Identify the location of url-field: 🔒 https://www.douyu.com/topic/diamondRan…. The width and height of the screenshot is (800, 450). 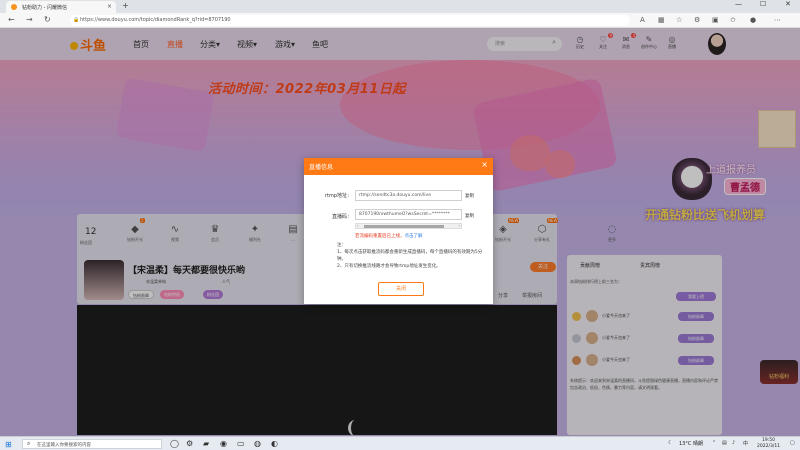
(350, 20).